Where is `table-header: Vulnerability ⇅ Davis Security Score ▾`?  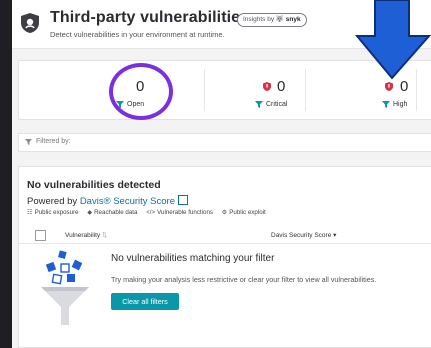
table-header: Vulnerability ⇅ Davis Security Score ▾ is located at coordinates (225, 234).